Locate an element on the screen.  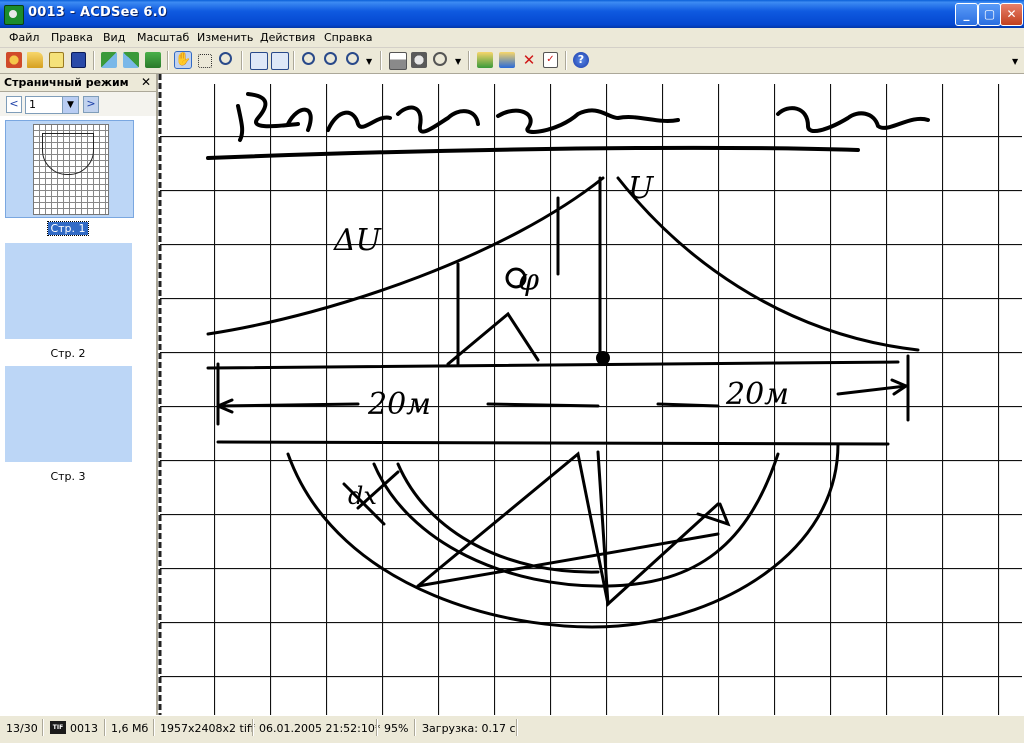
acdsee-app-icon is located at coordinates (14, 15).